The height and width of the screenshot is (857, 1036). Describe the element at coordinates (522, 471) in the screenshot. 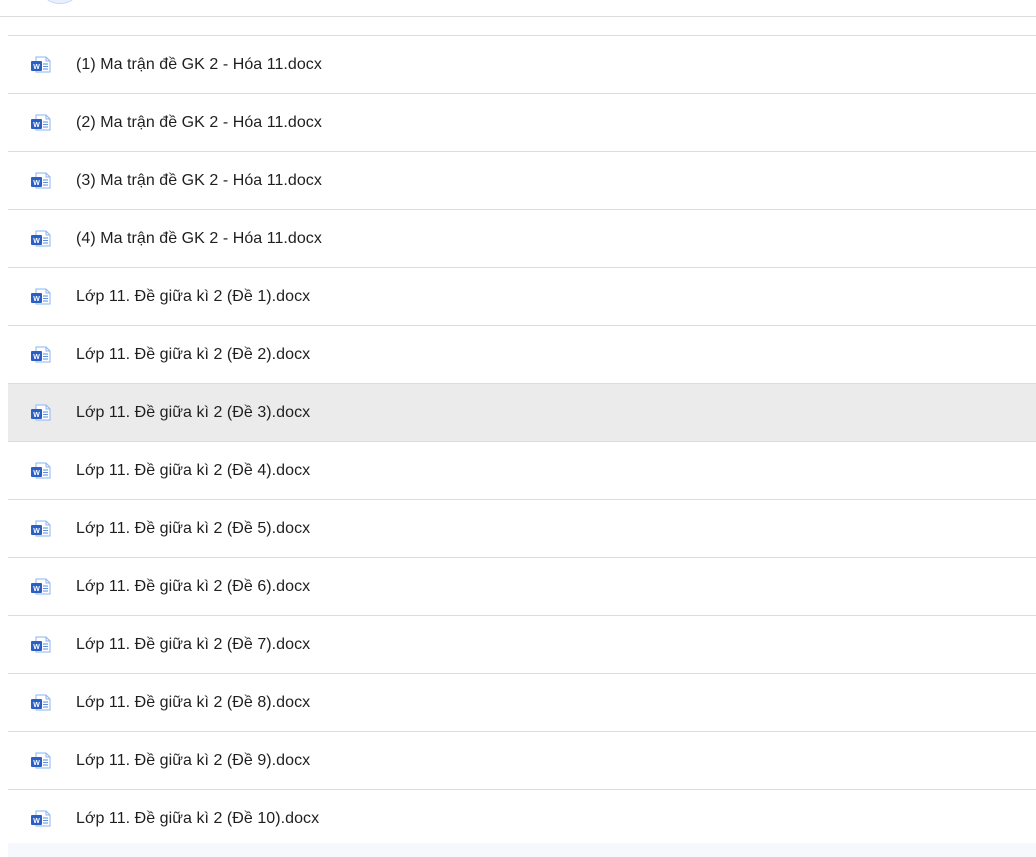

I see `file-row: W Lớp 11. Đề giữa kì 2 (Đề 4).docx` at that location.